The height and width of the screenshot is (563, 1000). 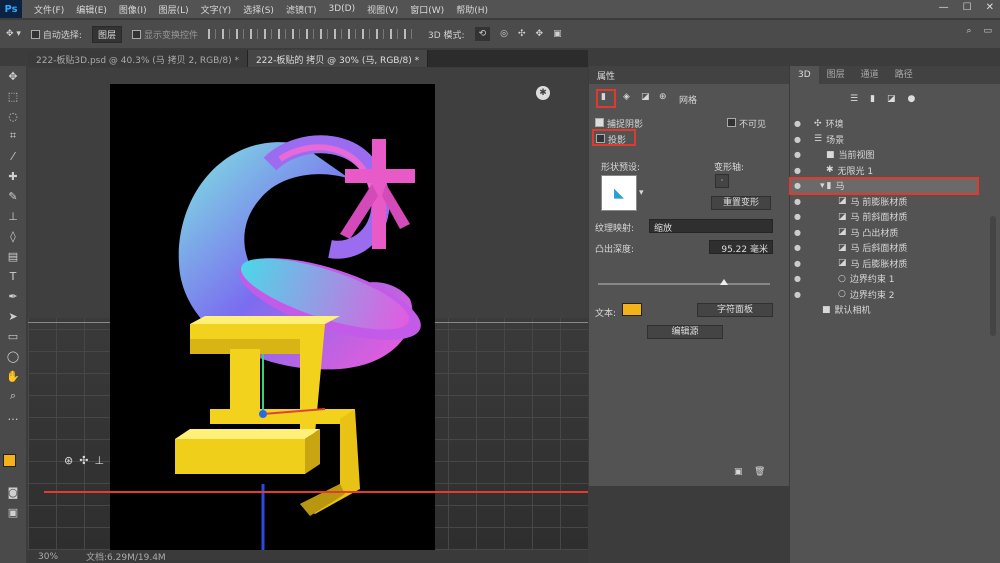 What do you see at coordinates (13, 176) in the screenshot?
I see `healing-tool-icon: ✚` at bounding box center [13, 176].